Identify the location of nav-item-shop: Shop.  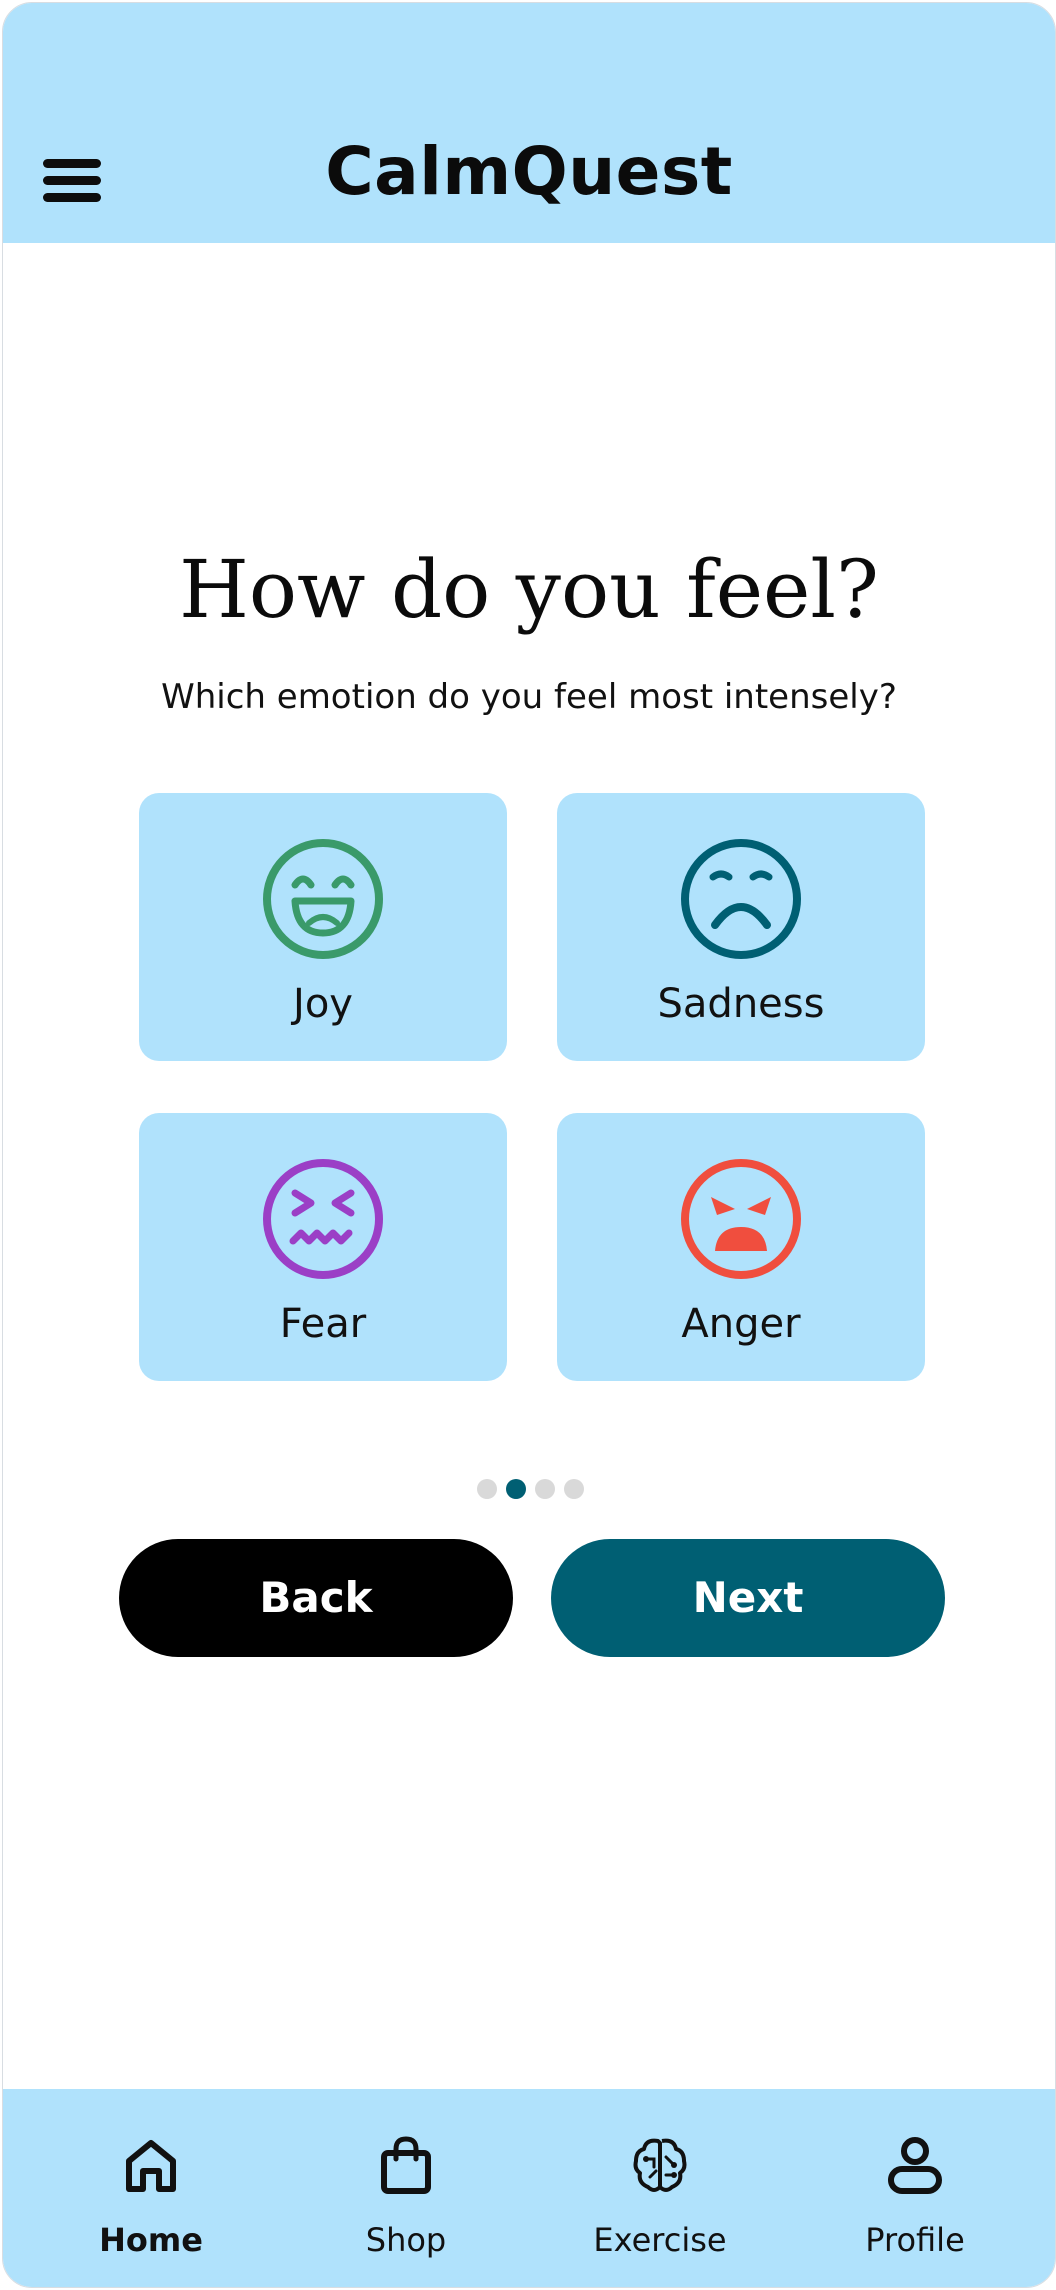
(406, 2188).